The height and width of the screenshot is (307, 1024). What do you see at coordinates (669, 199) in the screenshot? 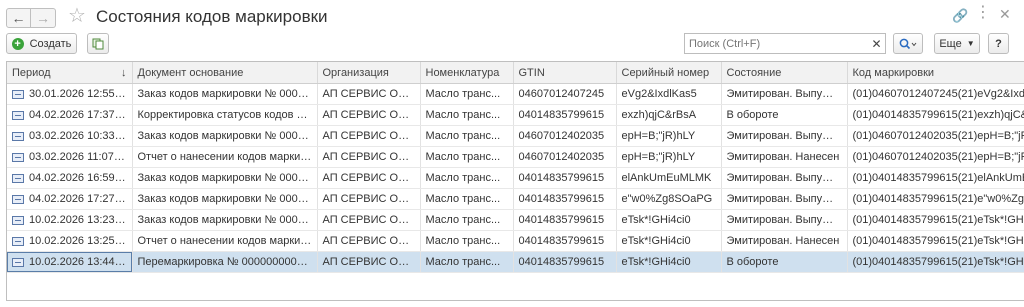
I see `serial-cell: e"w0%Zg8SOaPG` at bounding box center [669, 199].